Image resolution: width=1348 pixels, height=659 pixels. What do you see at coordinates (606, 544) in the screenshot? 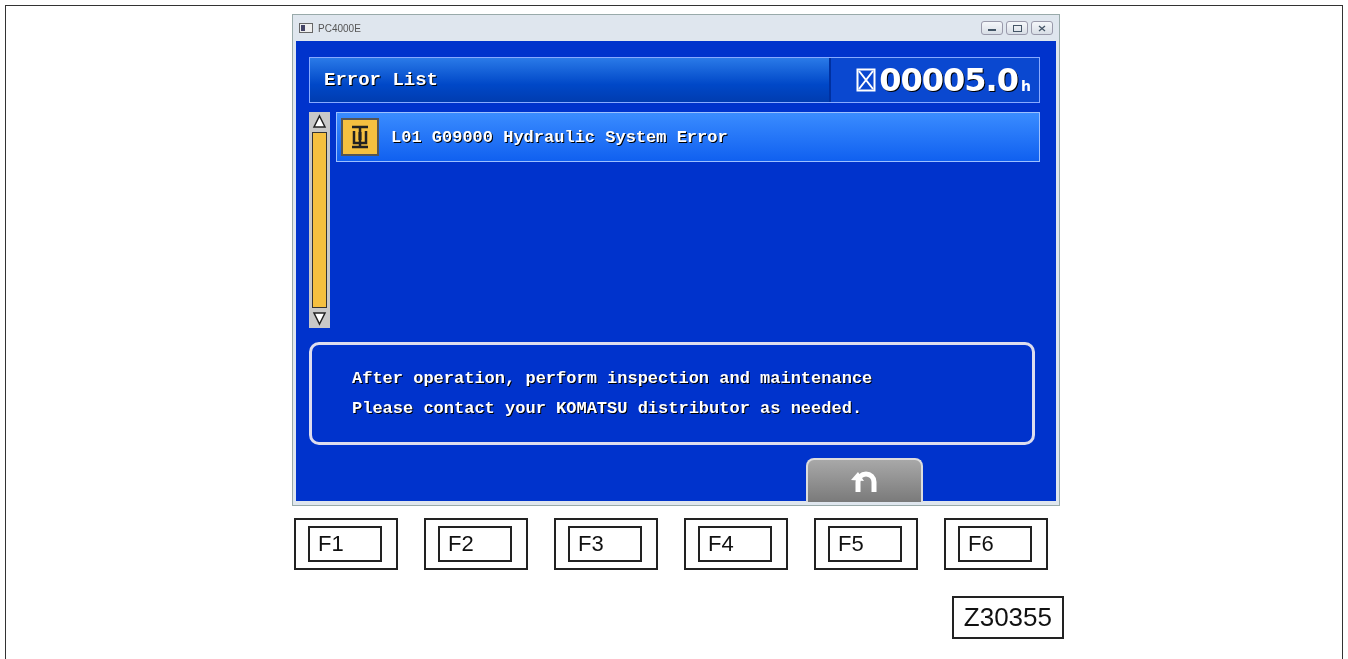
I see `function-key: F3` at bounding box center [606, 544].